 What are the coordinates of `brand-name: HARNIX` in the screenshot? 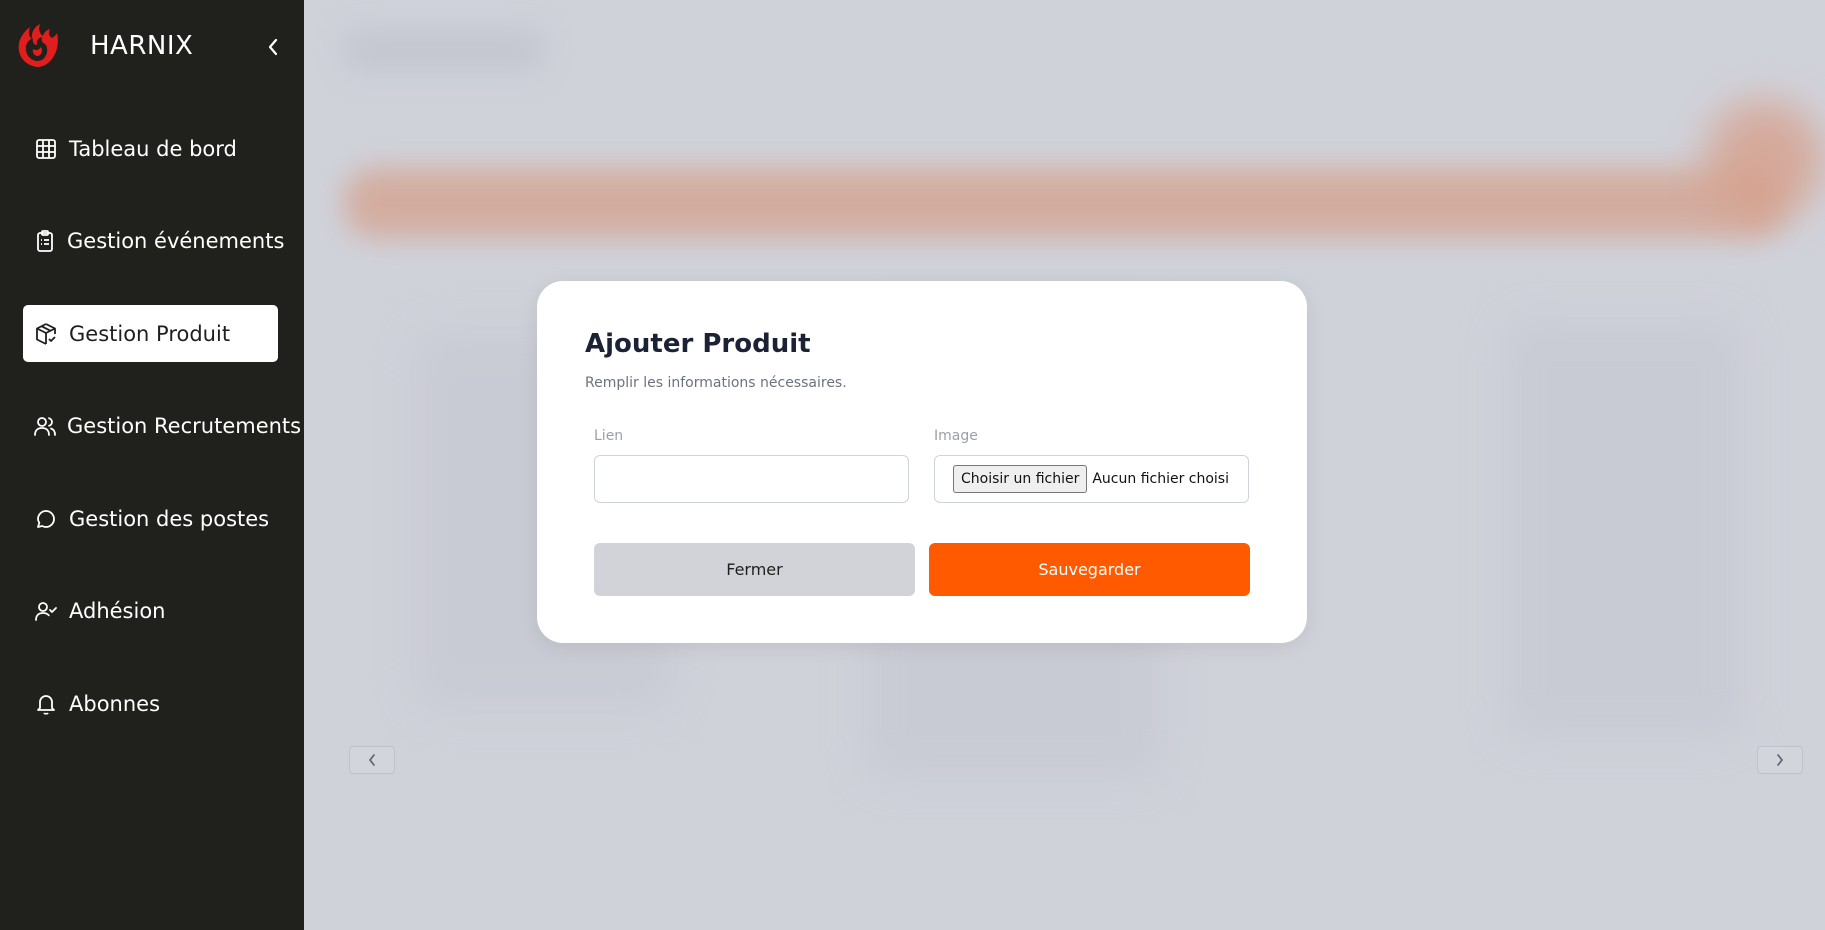 It's located at (142, 46).